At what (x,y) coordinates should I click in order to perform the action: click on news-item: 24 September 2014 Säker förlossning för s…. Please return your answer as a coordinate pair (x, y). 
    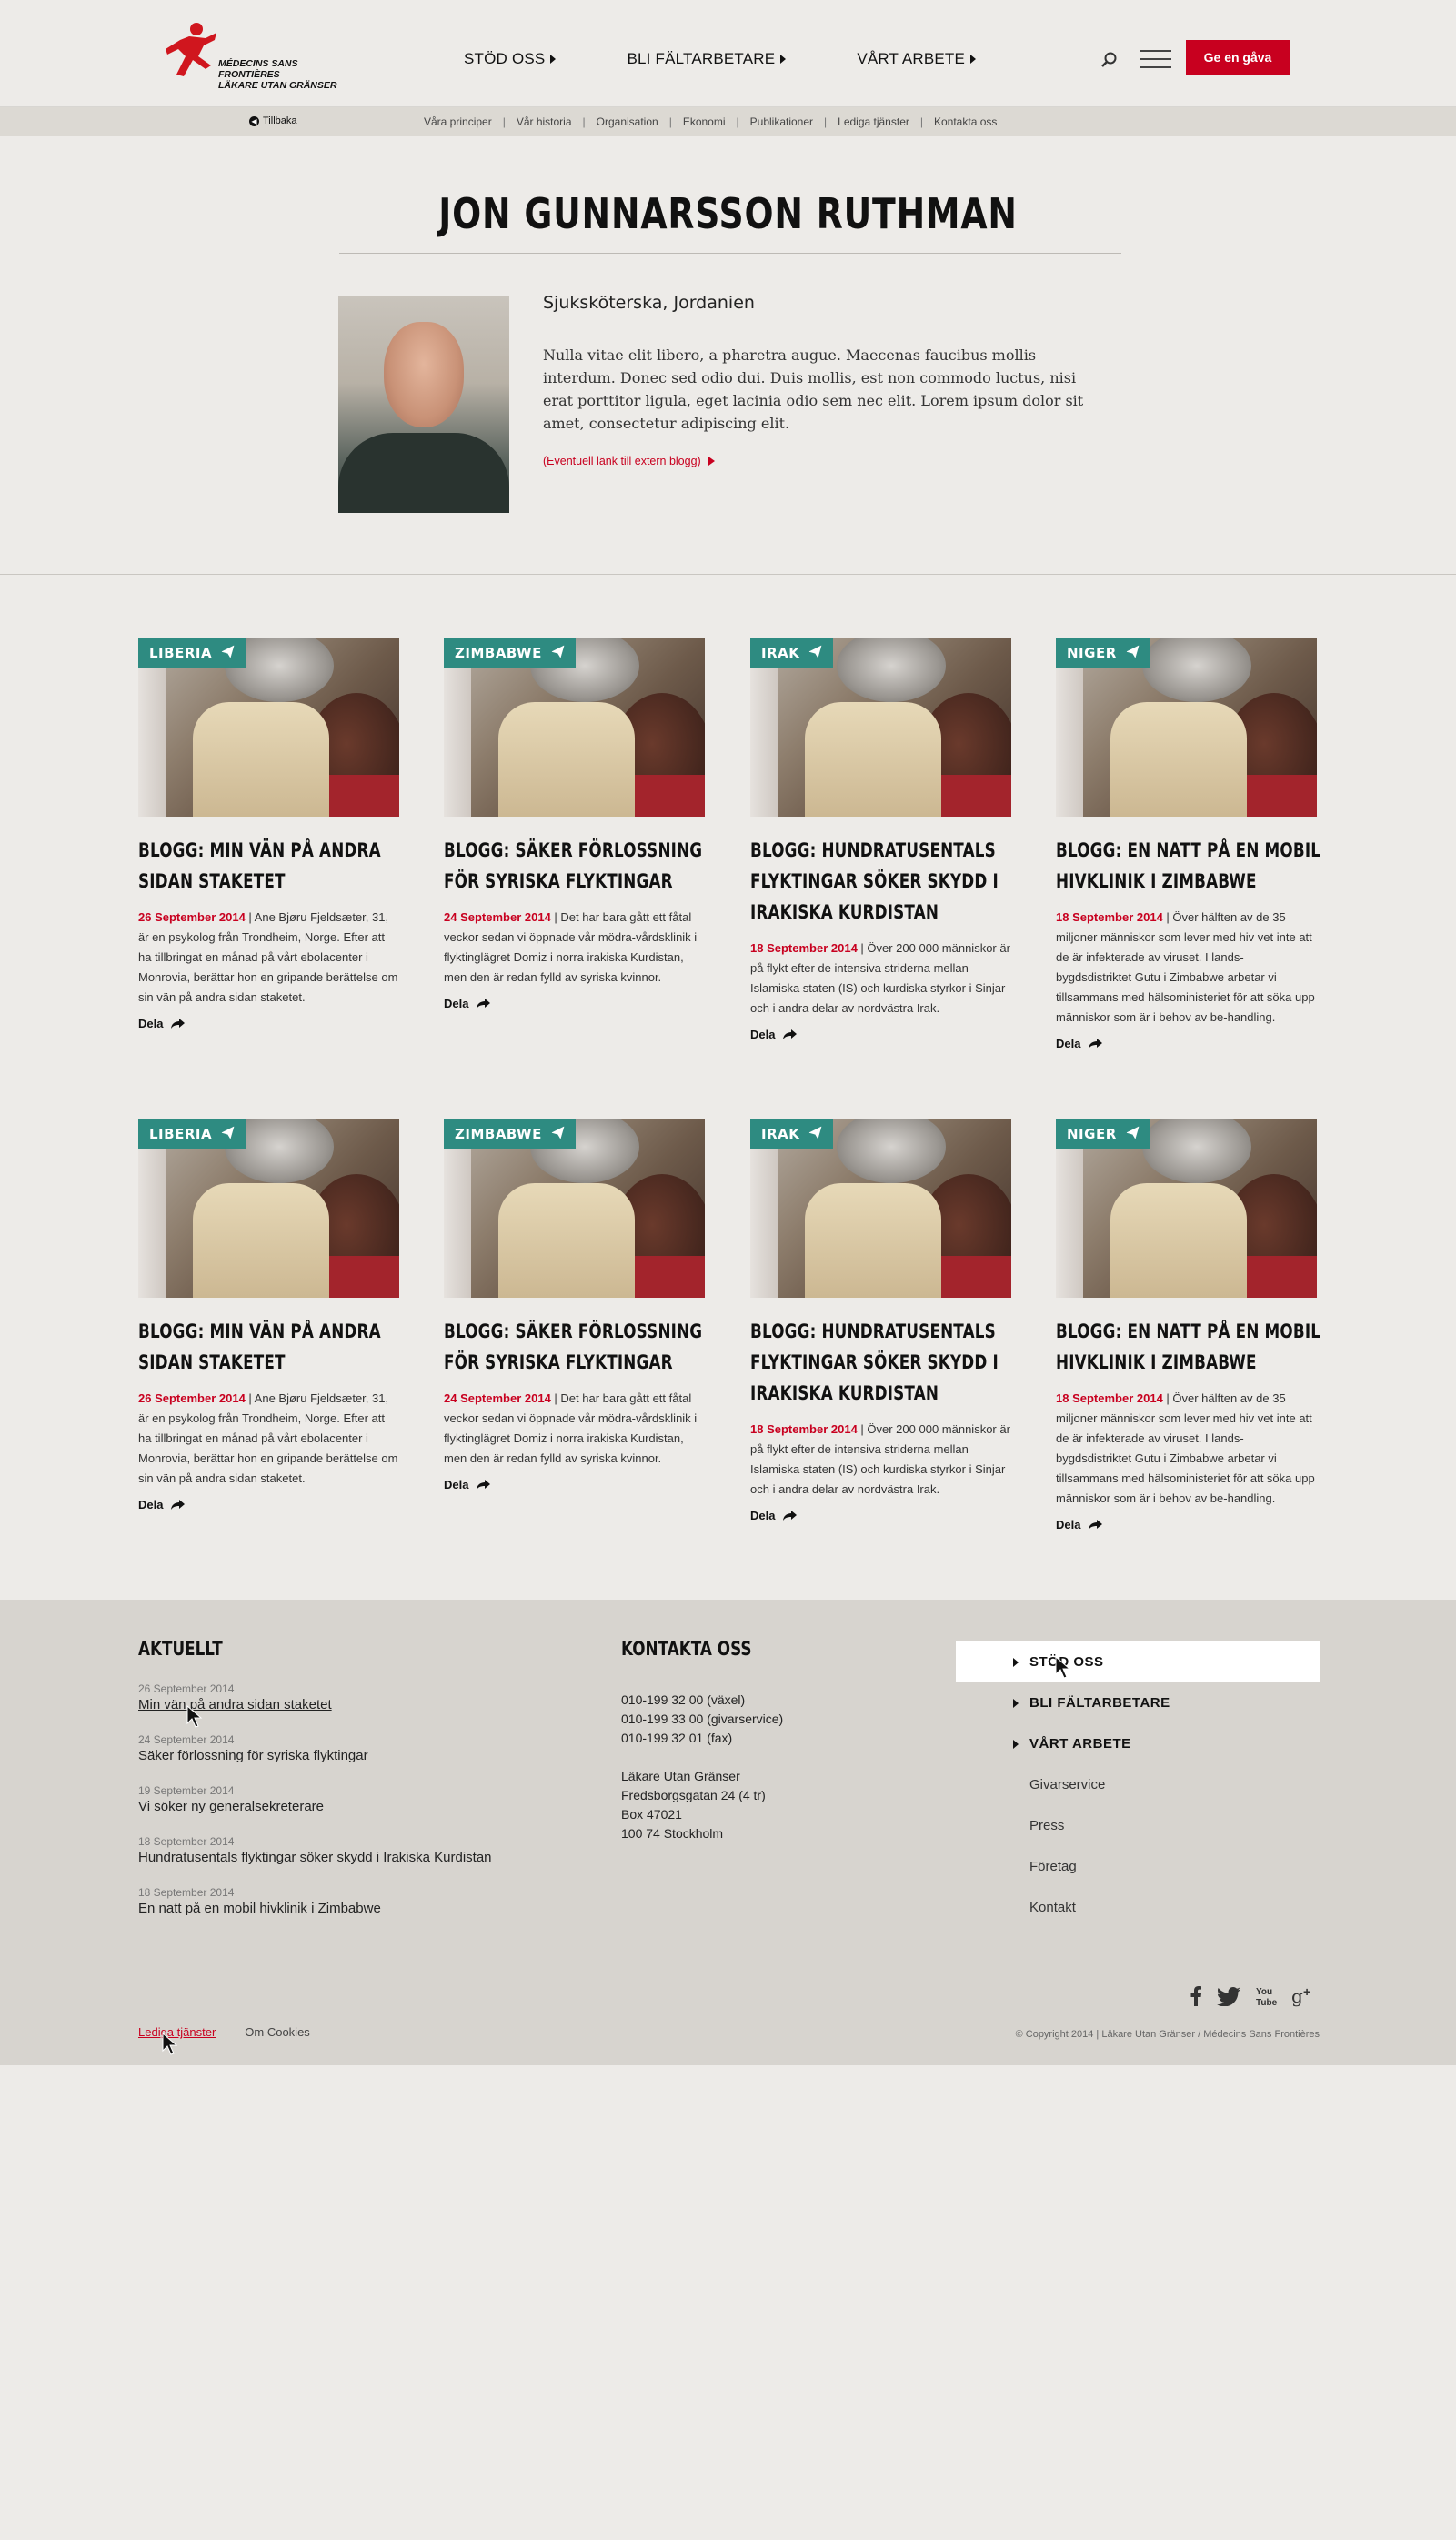
    Looking at the image, I should click on (316, 1748).